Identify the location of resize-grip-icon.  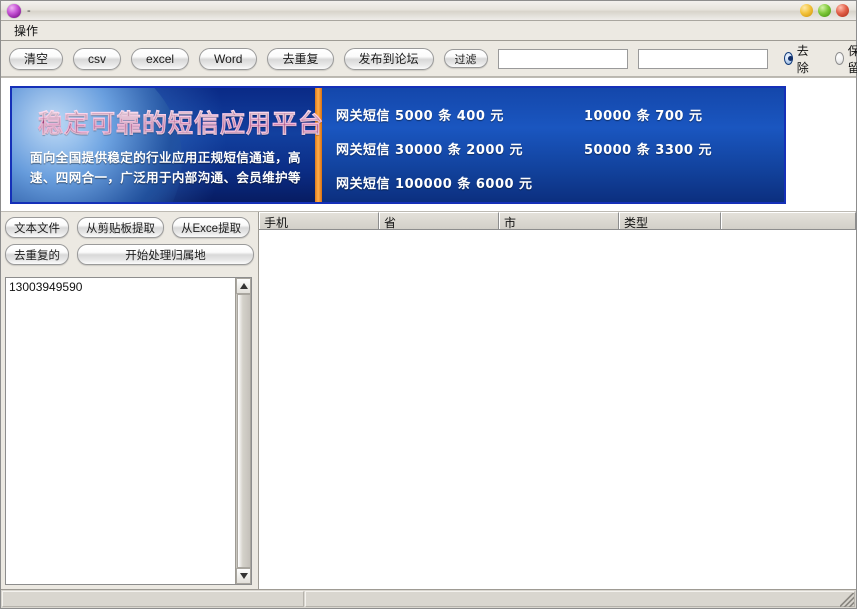
(847, 600).